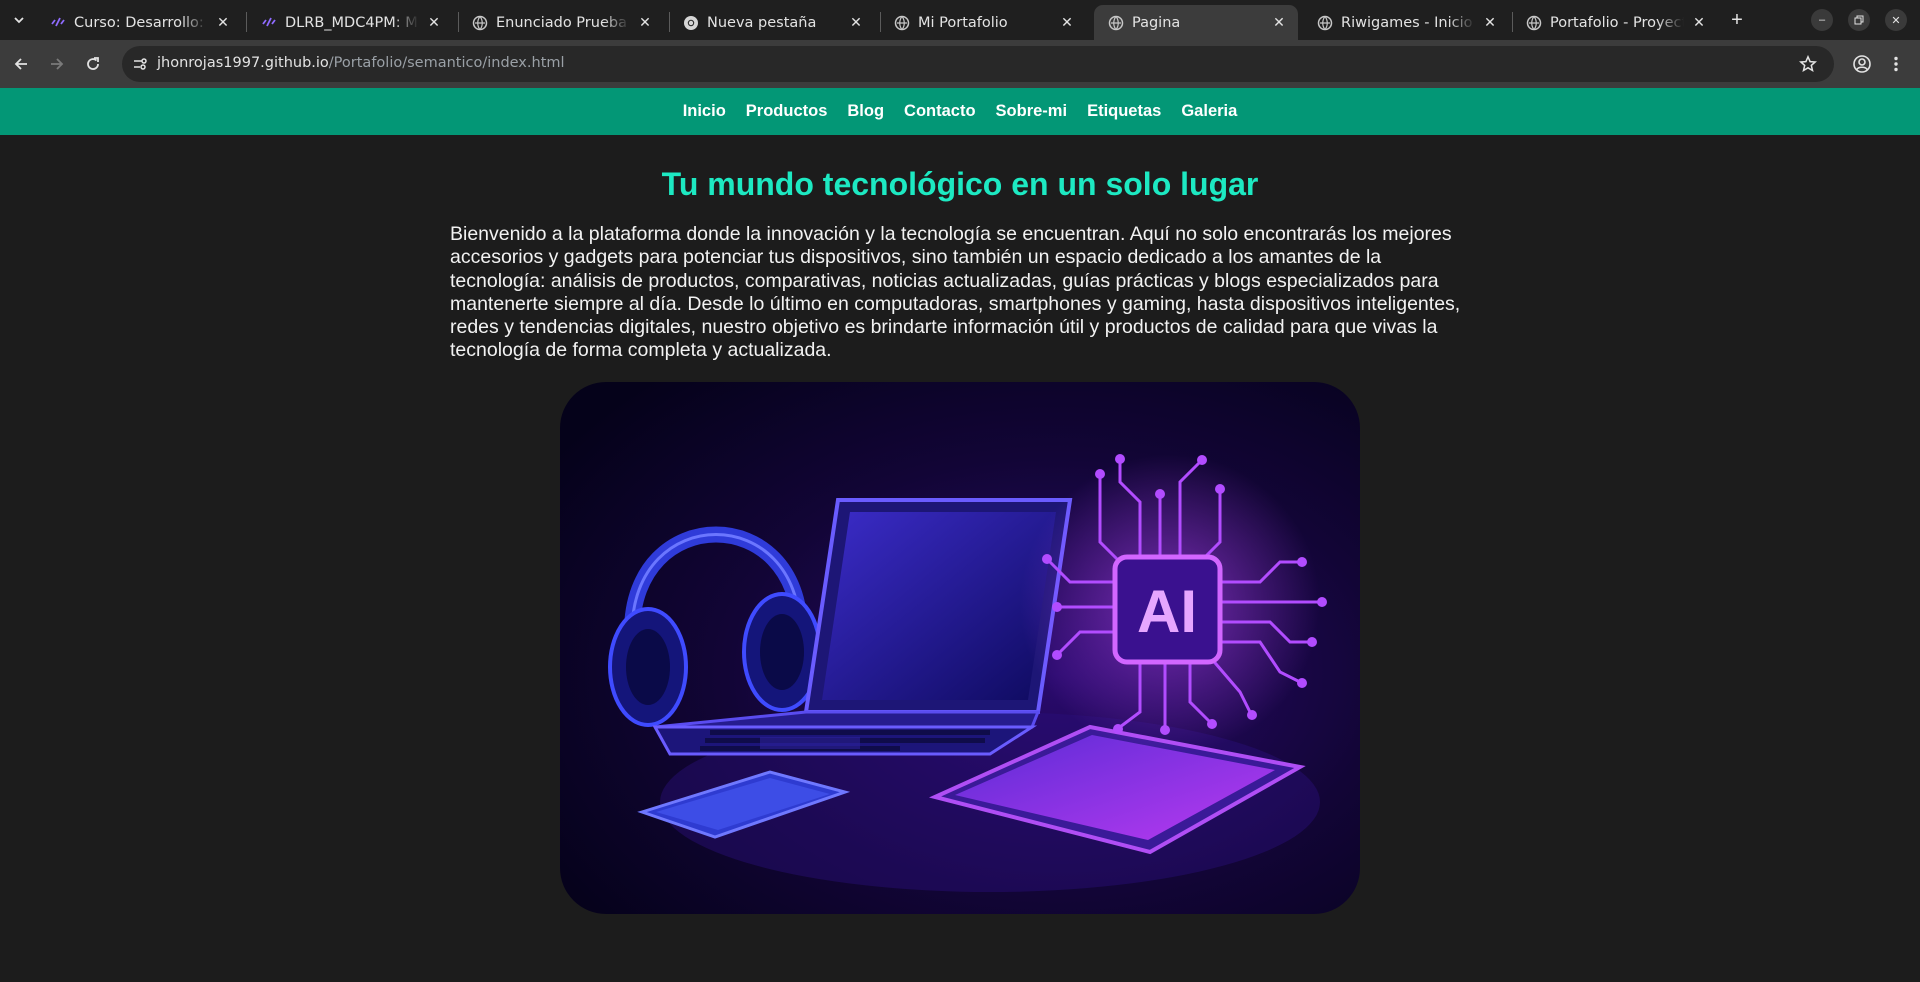  I want to click on restore-button, so click(1859, 20).